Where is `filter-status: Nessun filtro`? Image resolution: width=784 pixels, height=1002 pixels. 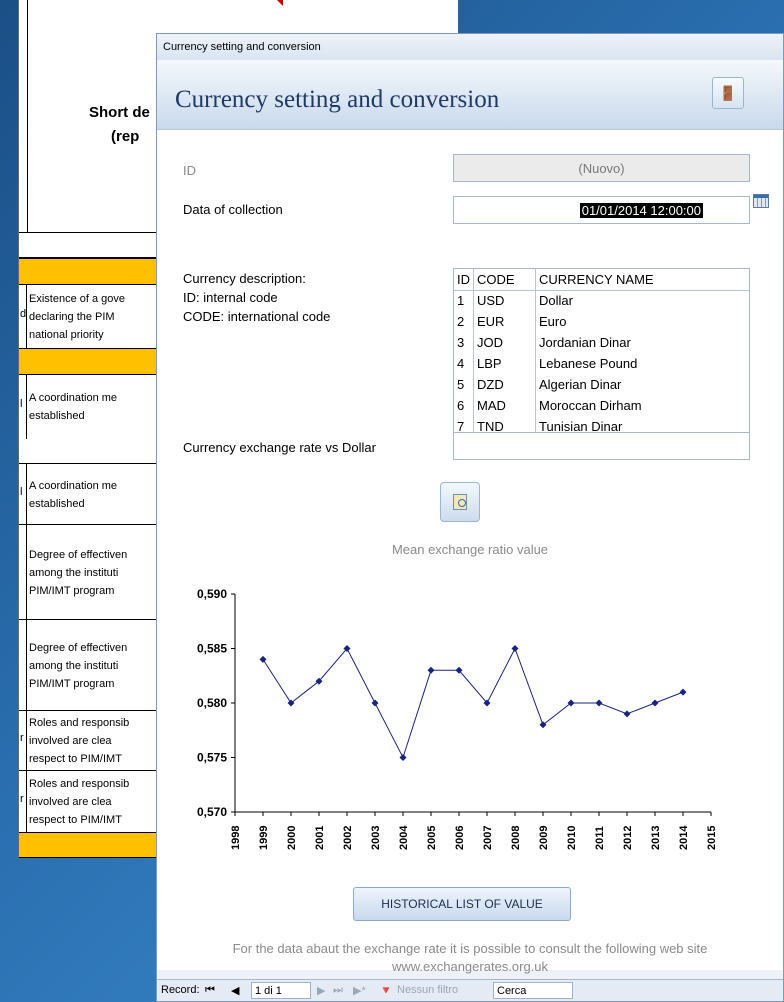 filter-status: Nessun filtro is located at coordinates (427, 990).